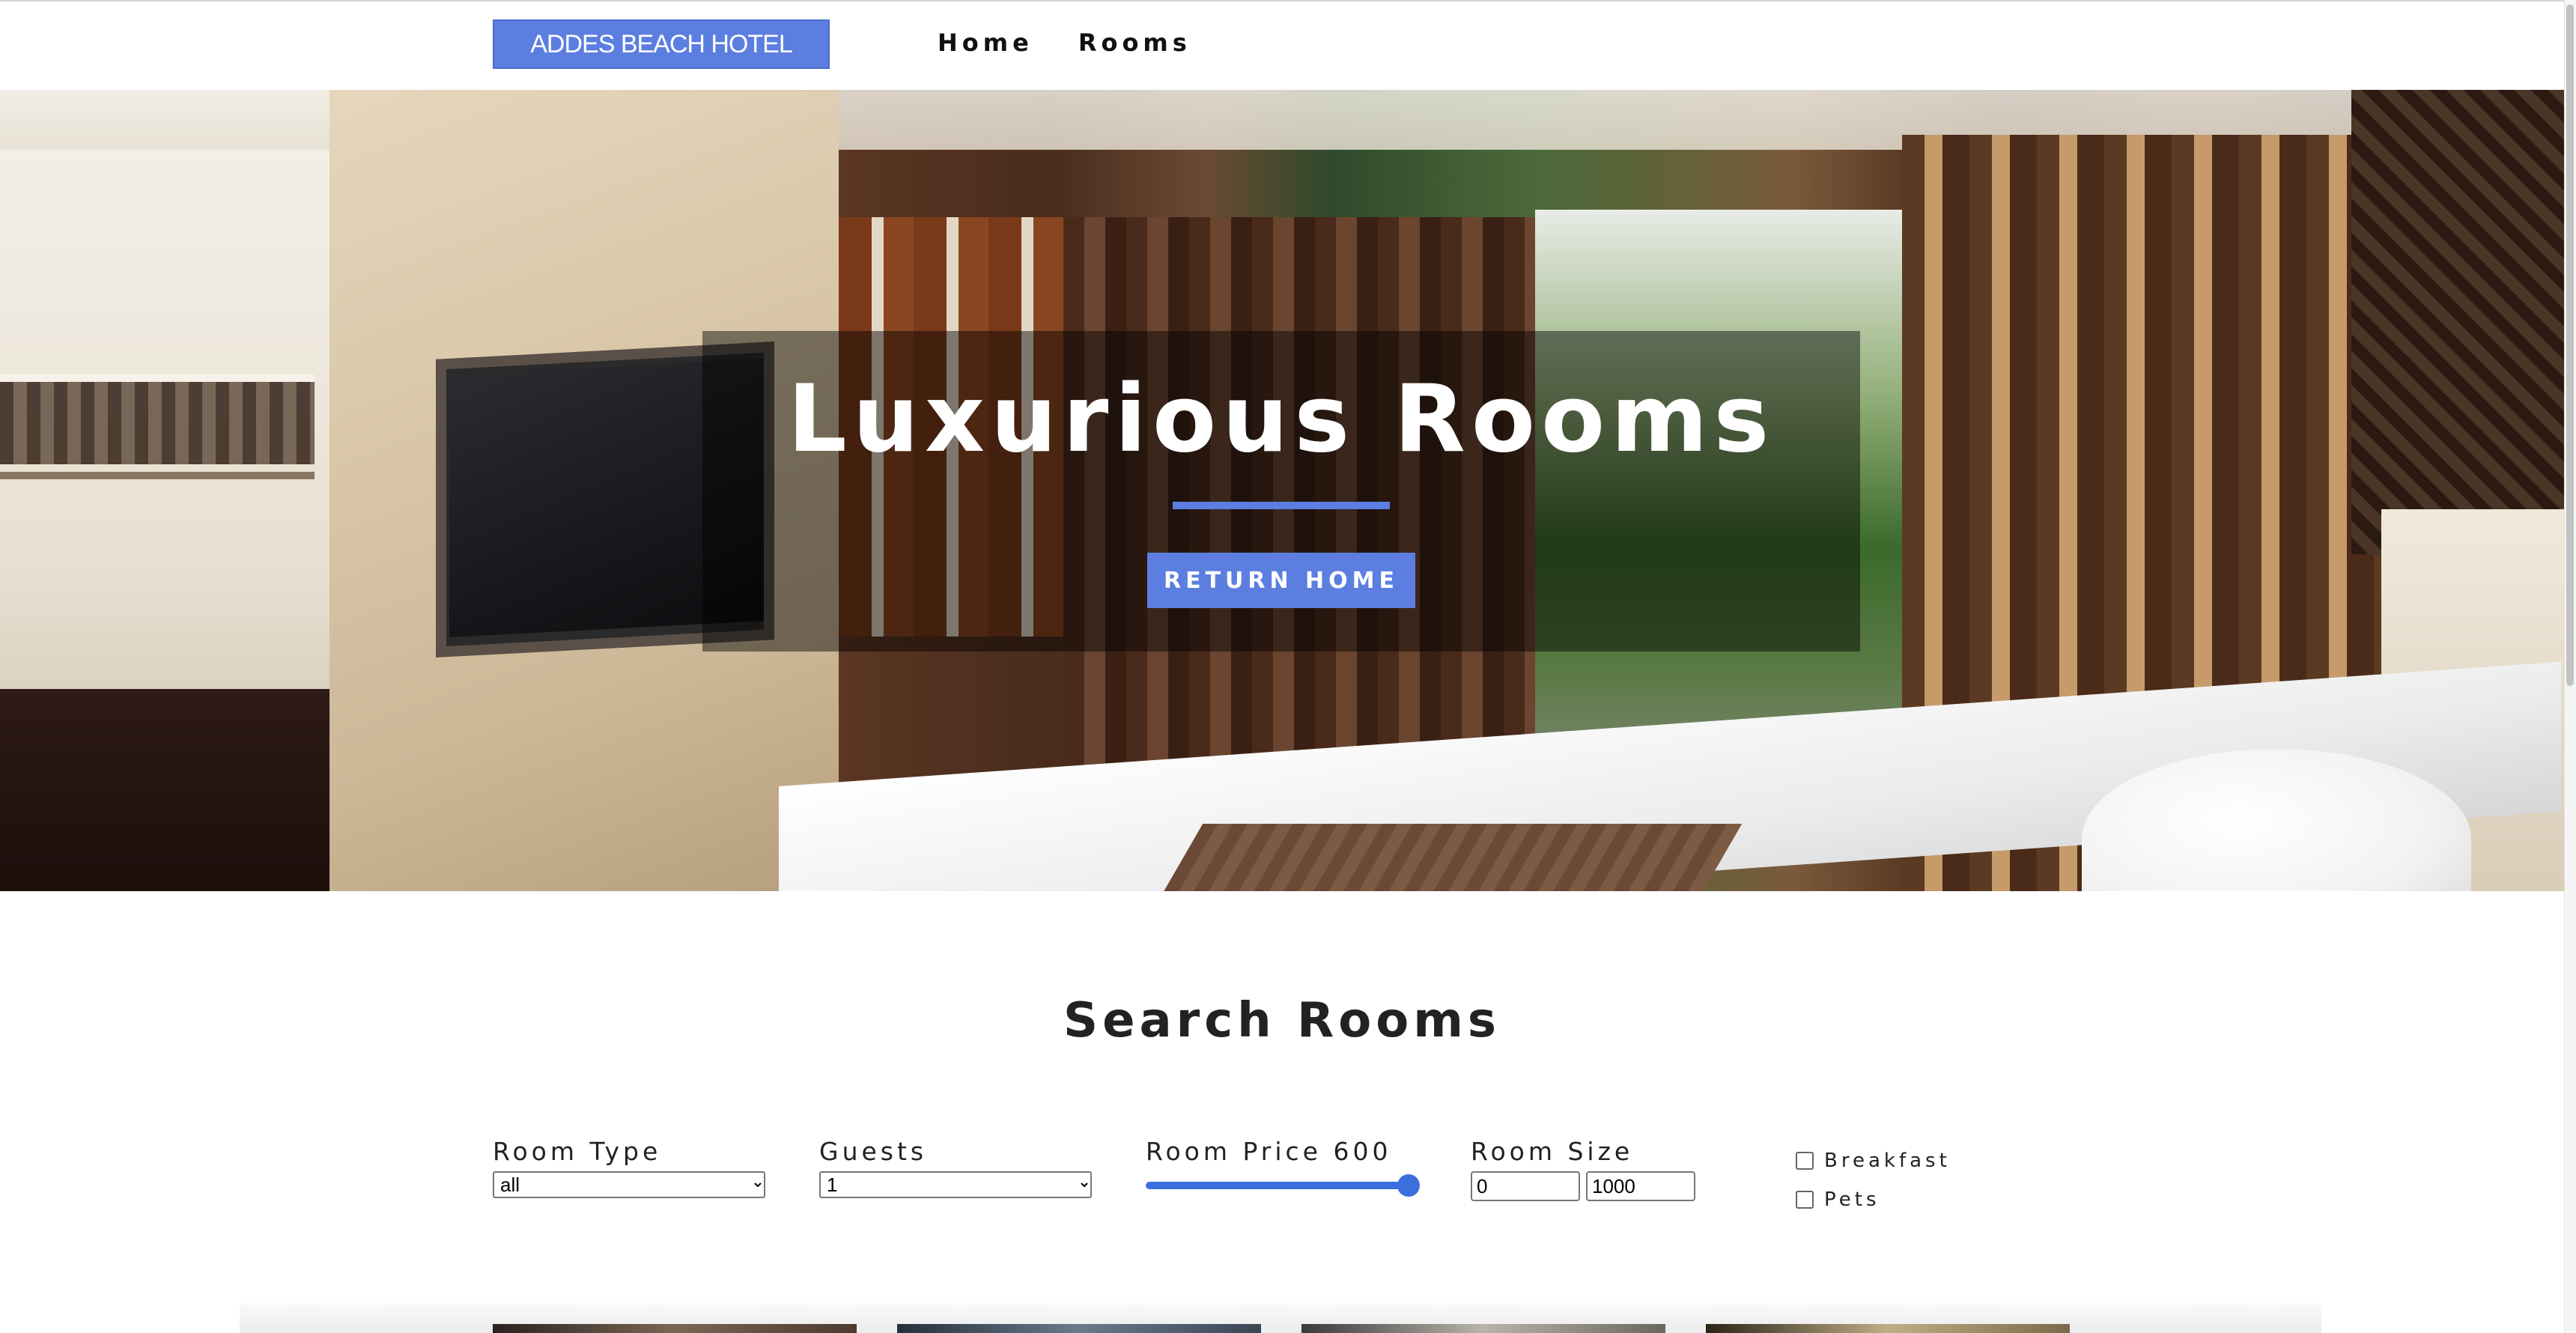 The width and height of the screenshot is (2576, 1333). What do you see at coordinates (661, 44) in the screenshot?
I see `hotel-logo: ADDES BEACH HOTEL` at bounding box center [661, 44].